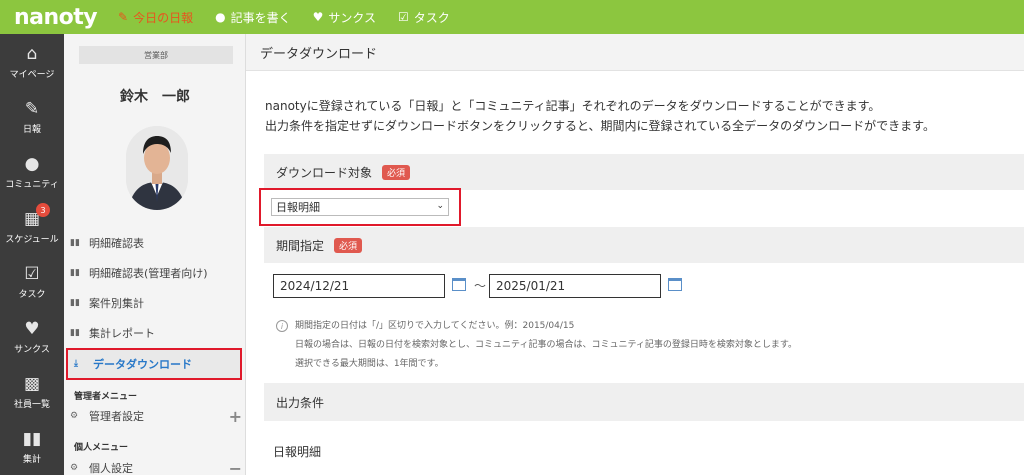 Image resolution: width=1024 pixels, height=475 pixels. I want to click on sidebar-item-thanks: ♥ サンクス, so click(32, 336).